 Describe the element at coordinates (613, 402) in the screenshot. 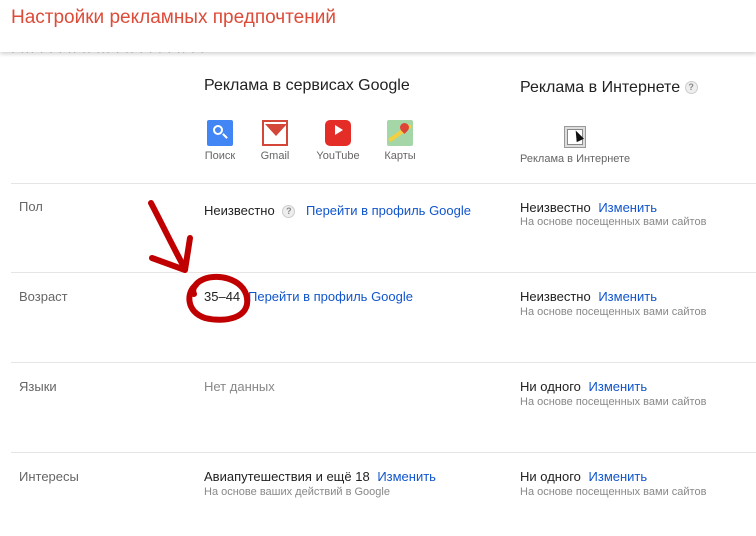

I see `languages-web-sub: На основе посещенных вами сайтов` at that location.